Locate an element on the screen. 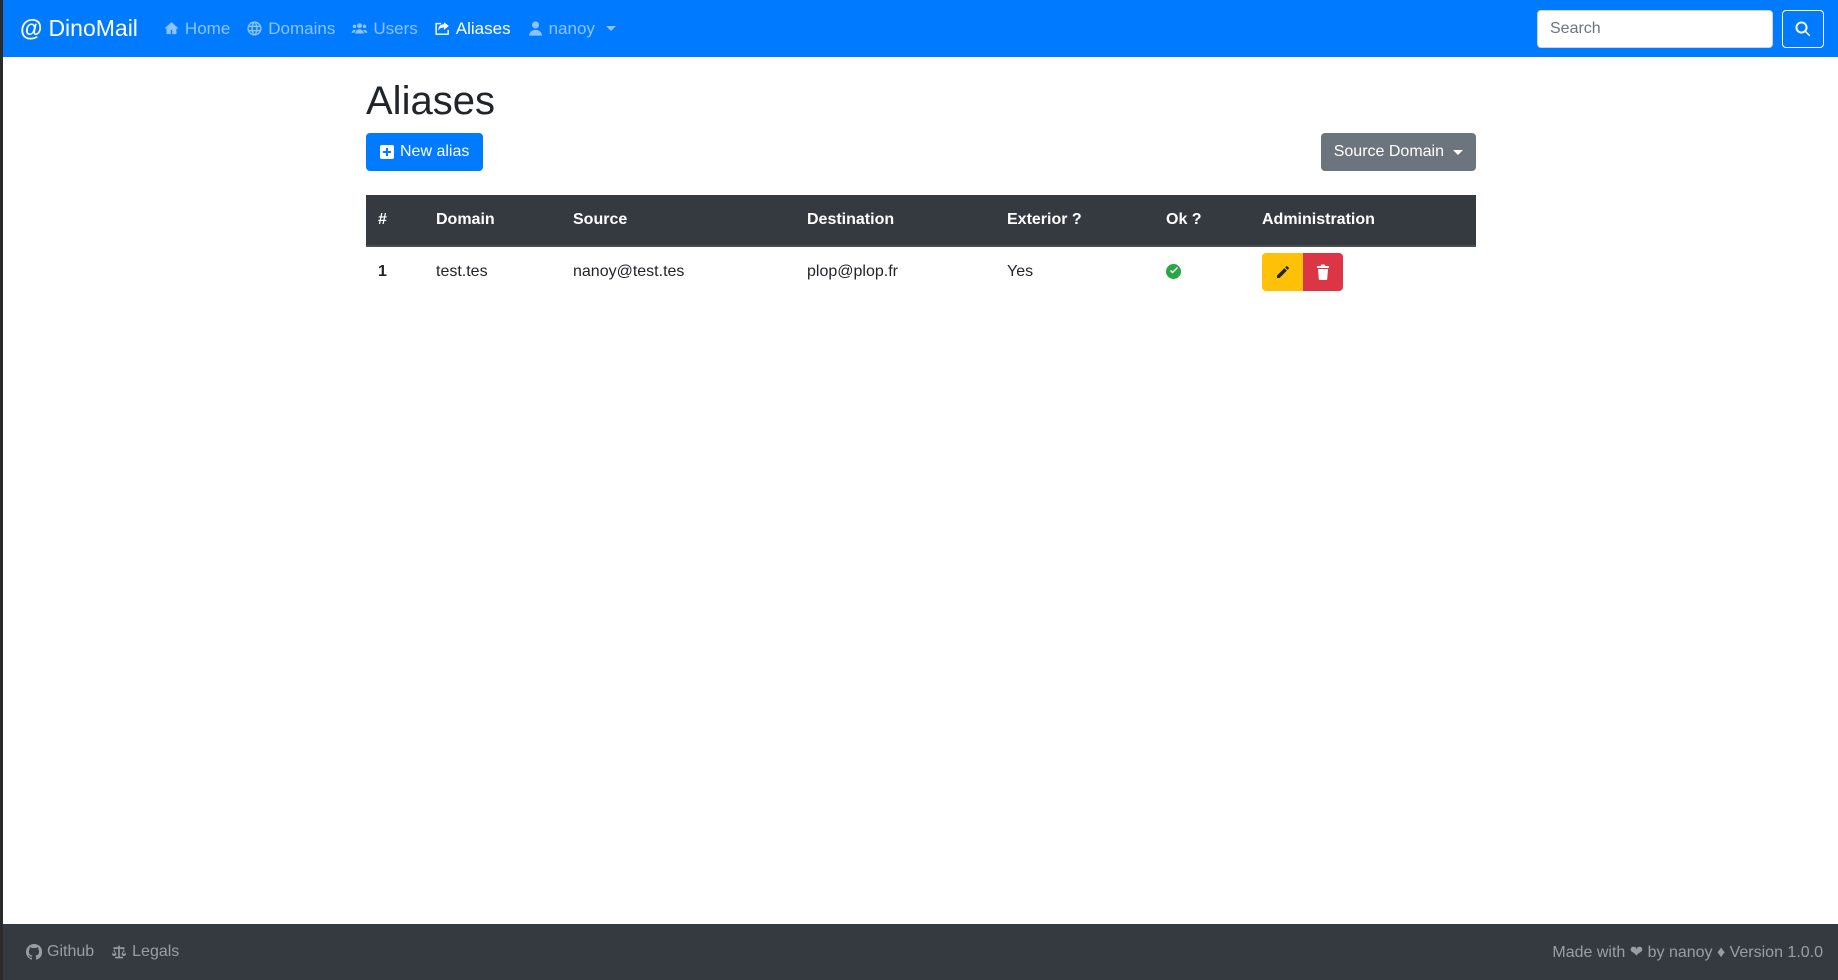  globe-icon is located at coordinates (254, 28).